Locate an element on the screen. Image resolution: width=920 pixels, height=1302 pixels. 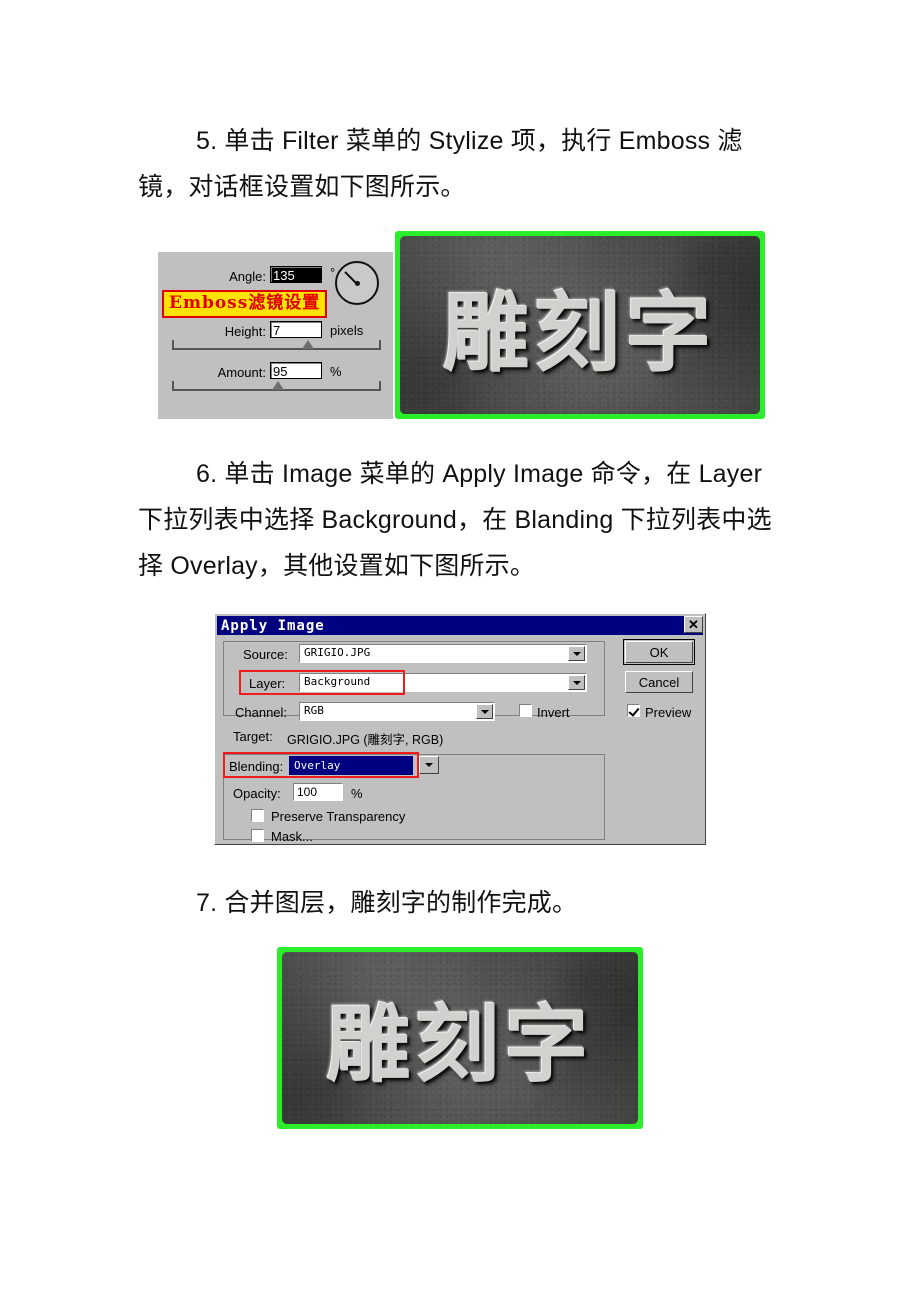
channel-dropdown: RGB is located at coordinates (397, 711).